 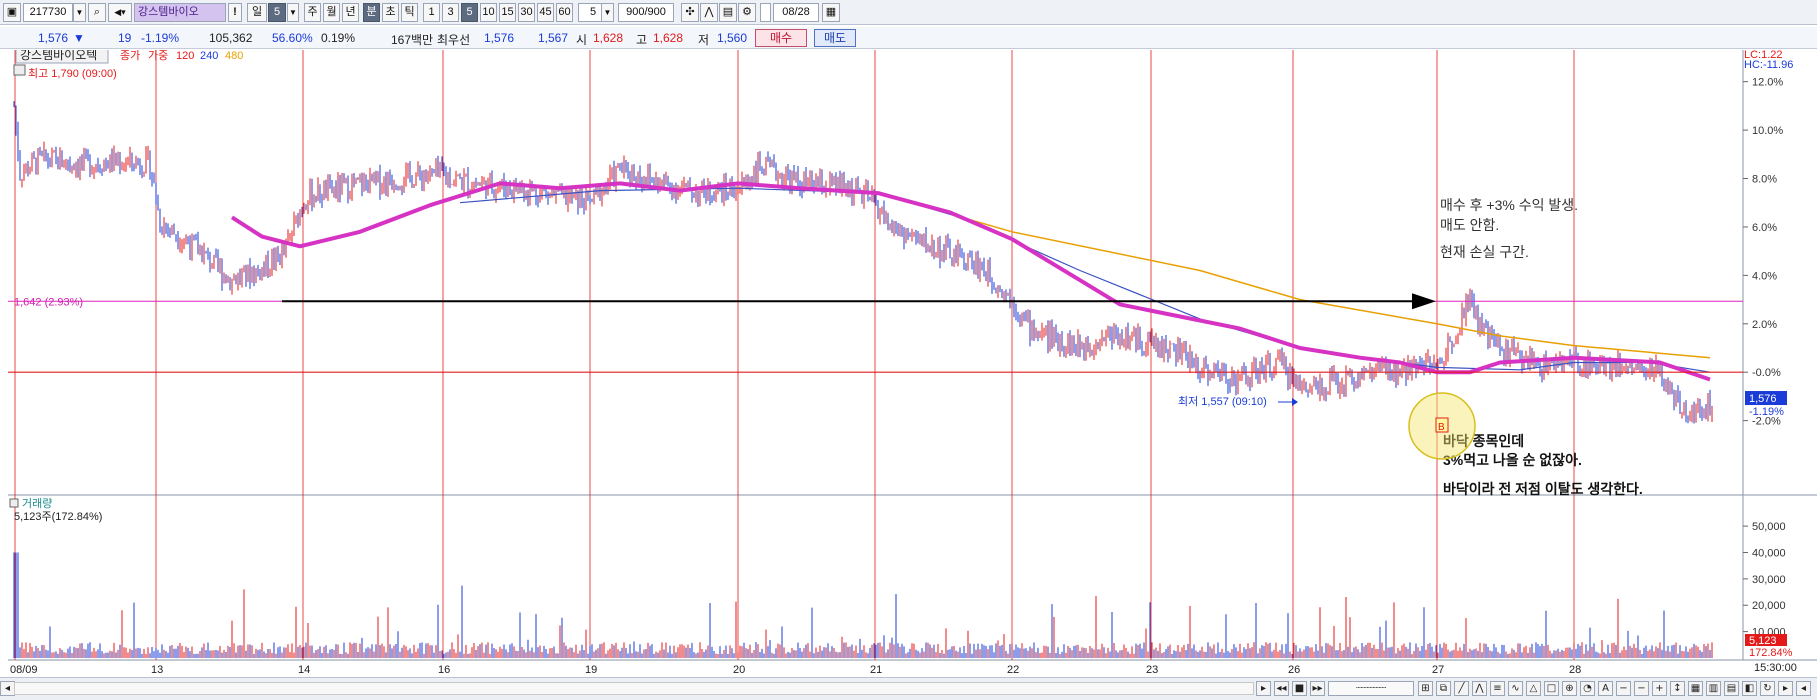 I want to click on period-button-second: 초, so click(x=390, y=12).